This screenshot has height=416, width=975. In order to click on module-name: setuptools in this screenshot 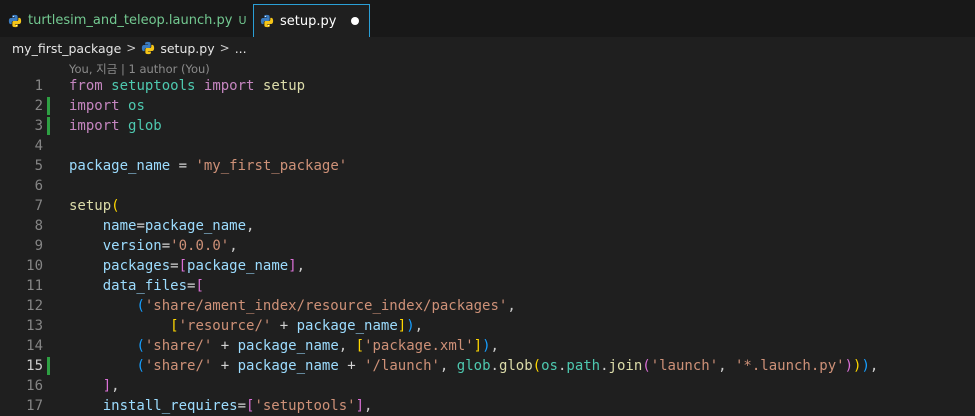, I will do `click(153, 86)`.